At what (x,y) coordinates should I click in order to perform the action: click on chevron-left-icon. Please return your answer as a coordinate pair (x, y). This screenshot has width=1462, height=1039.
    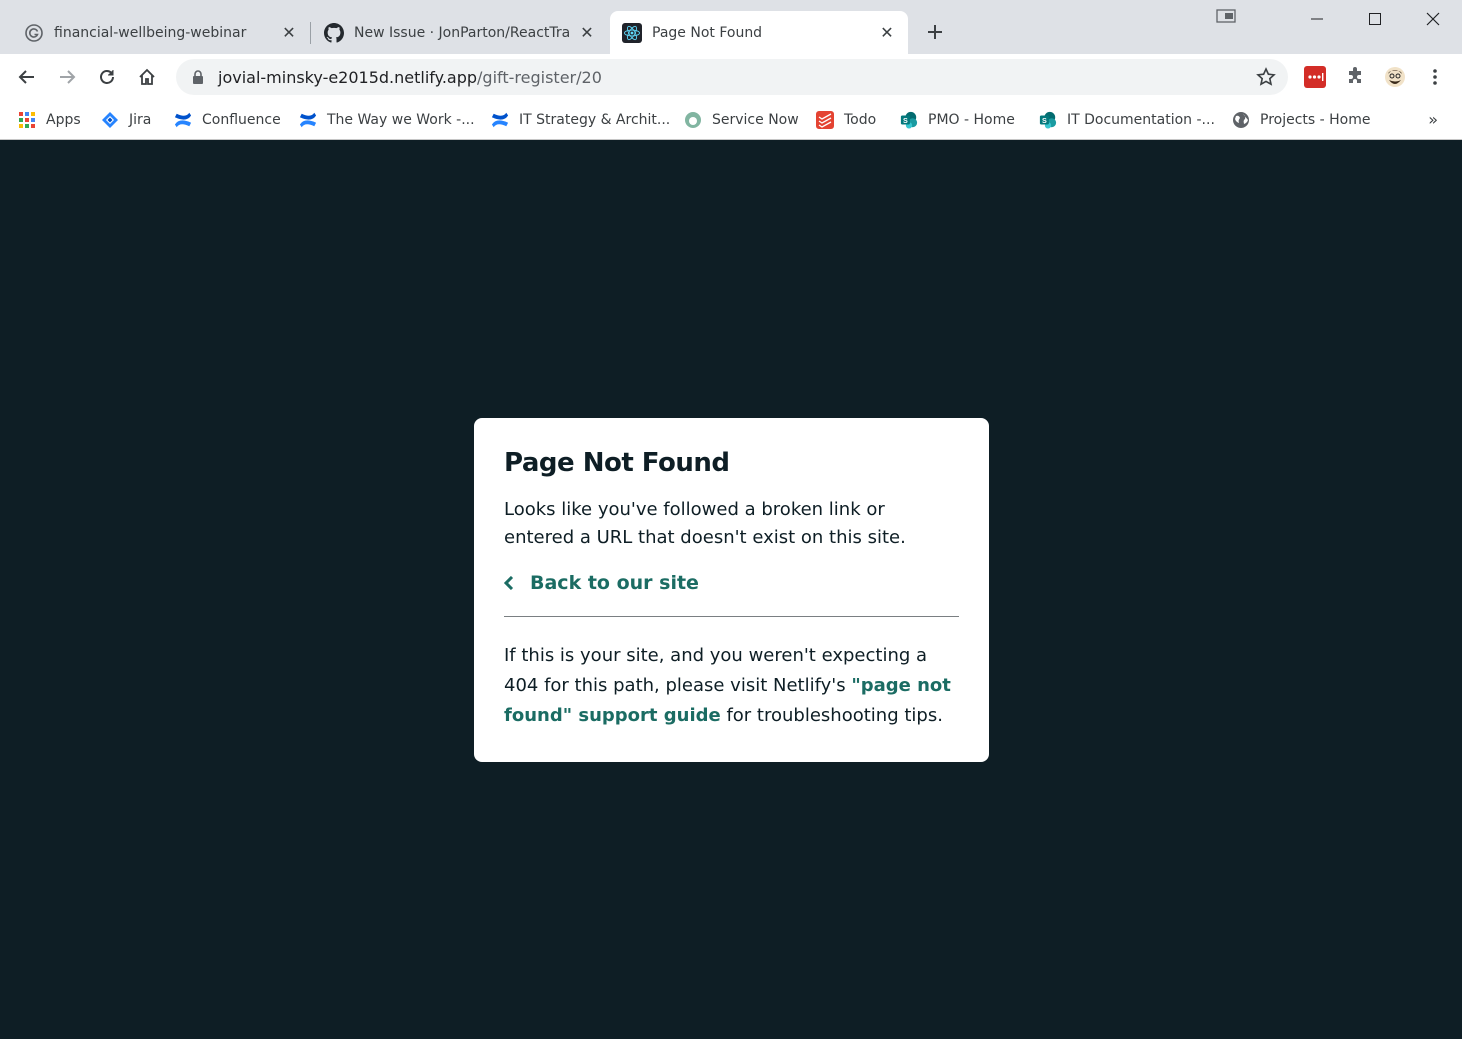
    Looking at the image, I should click on (511, 583).